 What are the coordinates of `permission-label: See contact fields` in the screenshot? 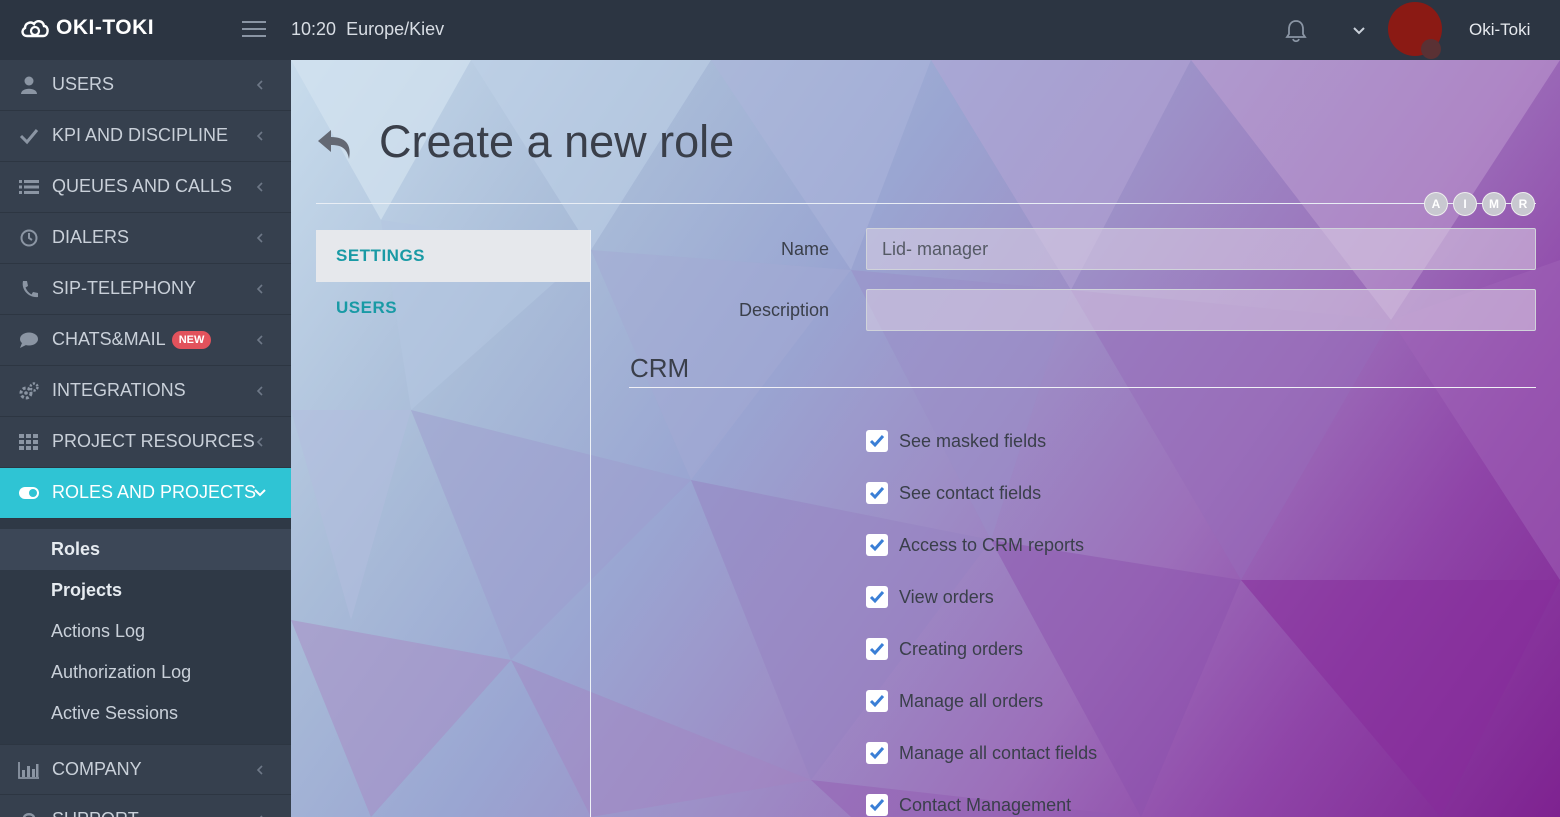 It's located at (970, 492).